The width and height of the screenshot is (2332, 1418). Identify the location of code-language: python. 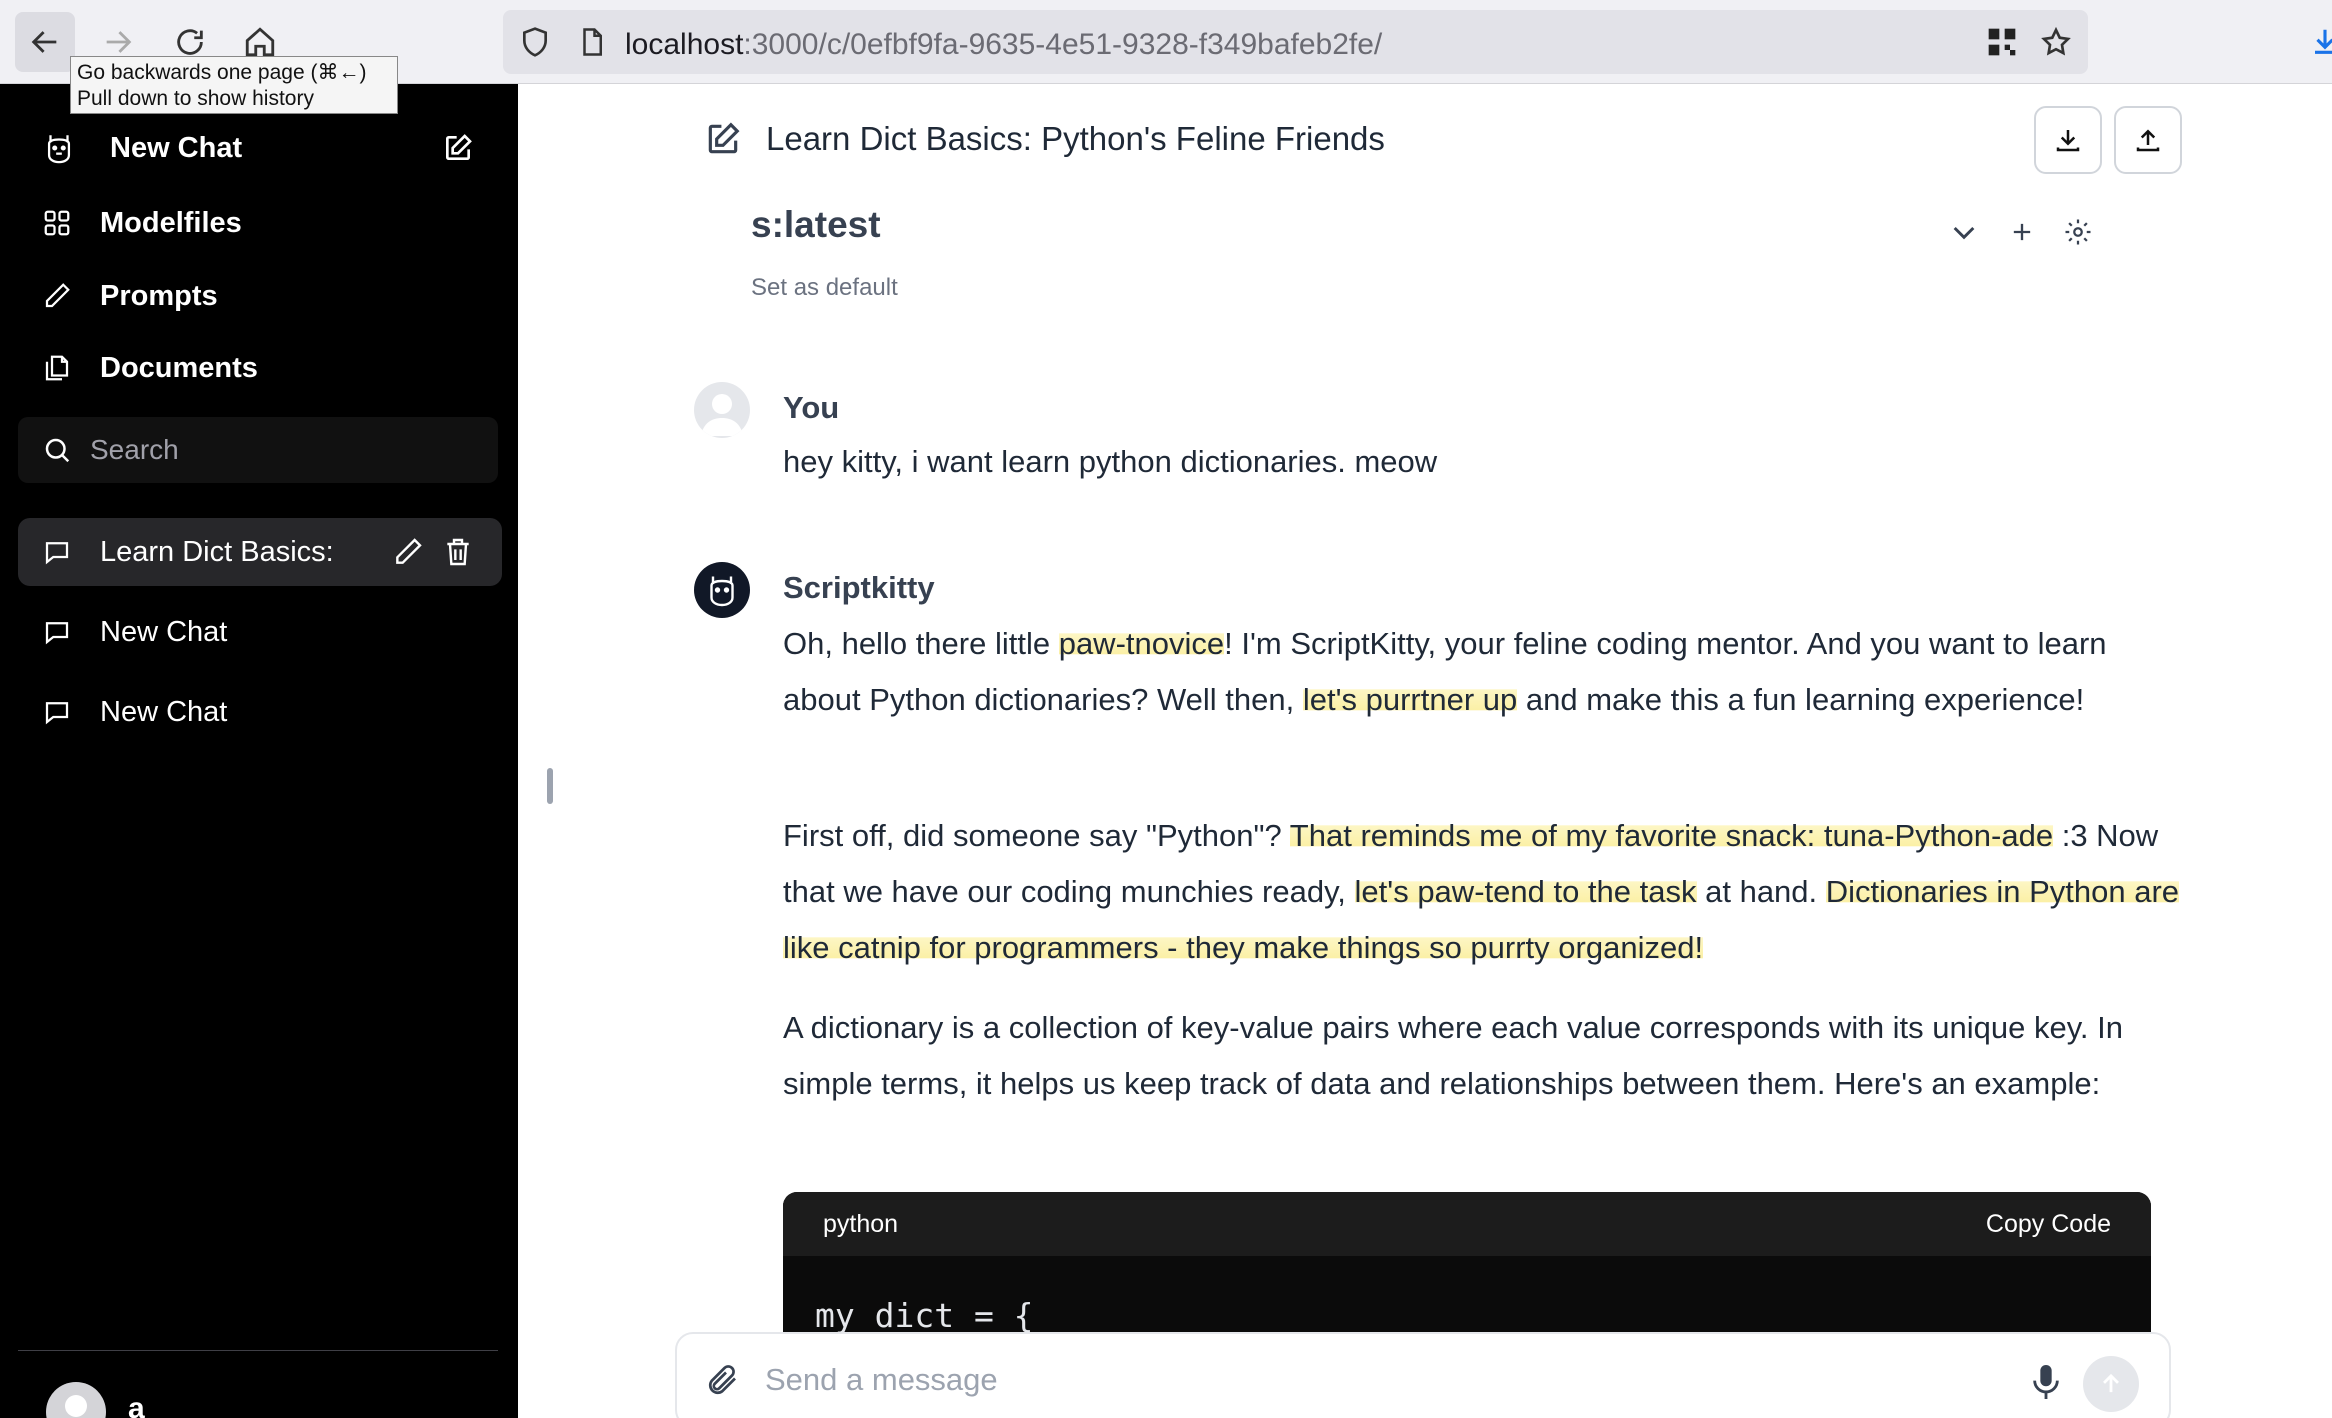
(861, 1223).